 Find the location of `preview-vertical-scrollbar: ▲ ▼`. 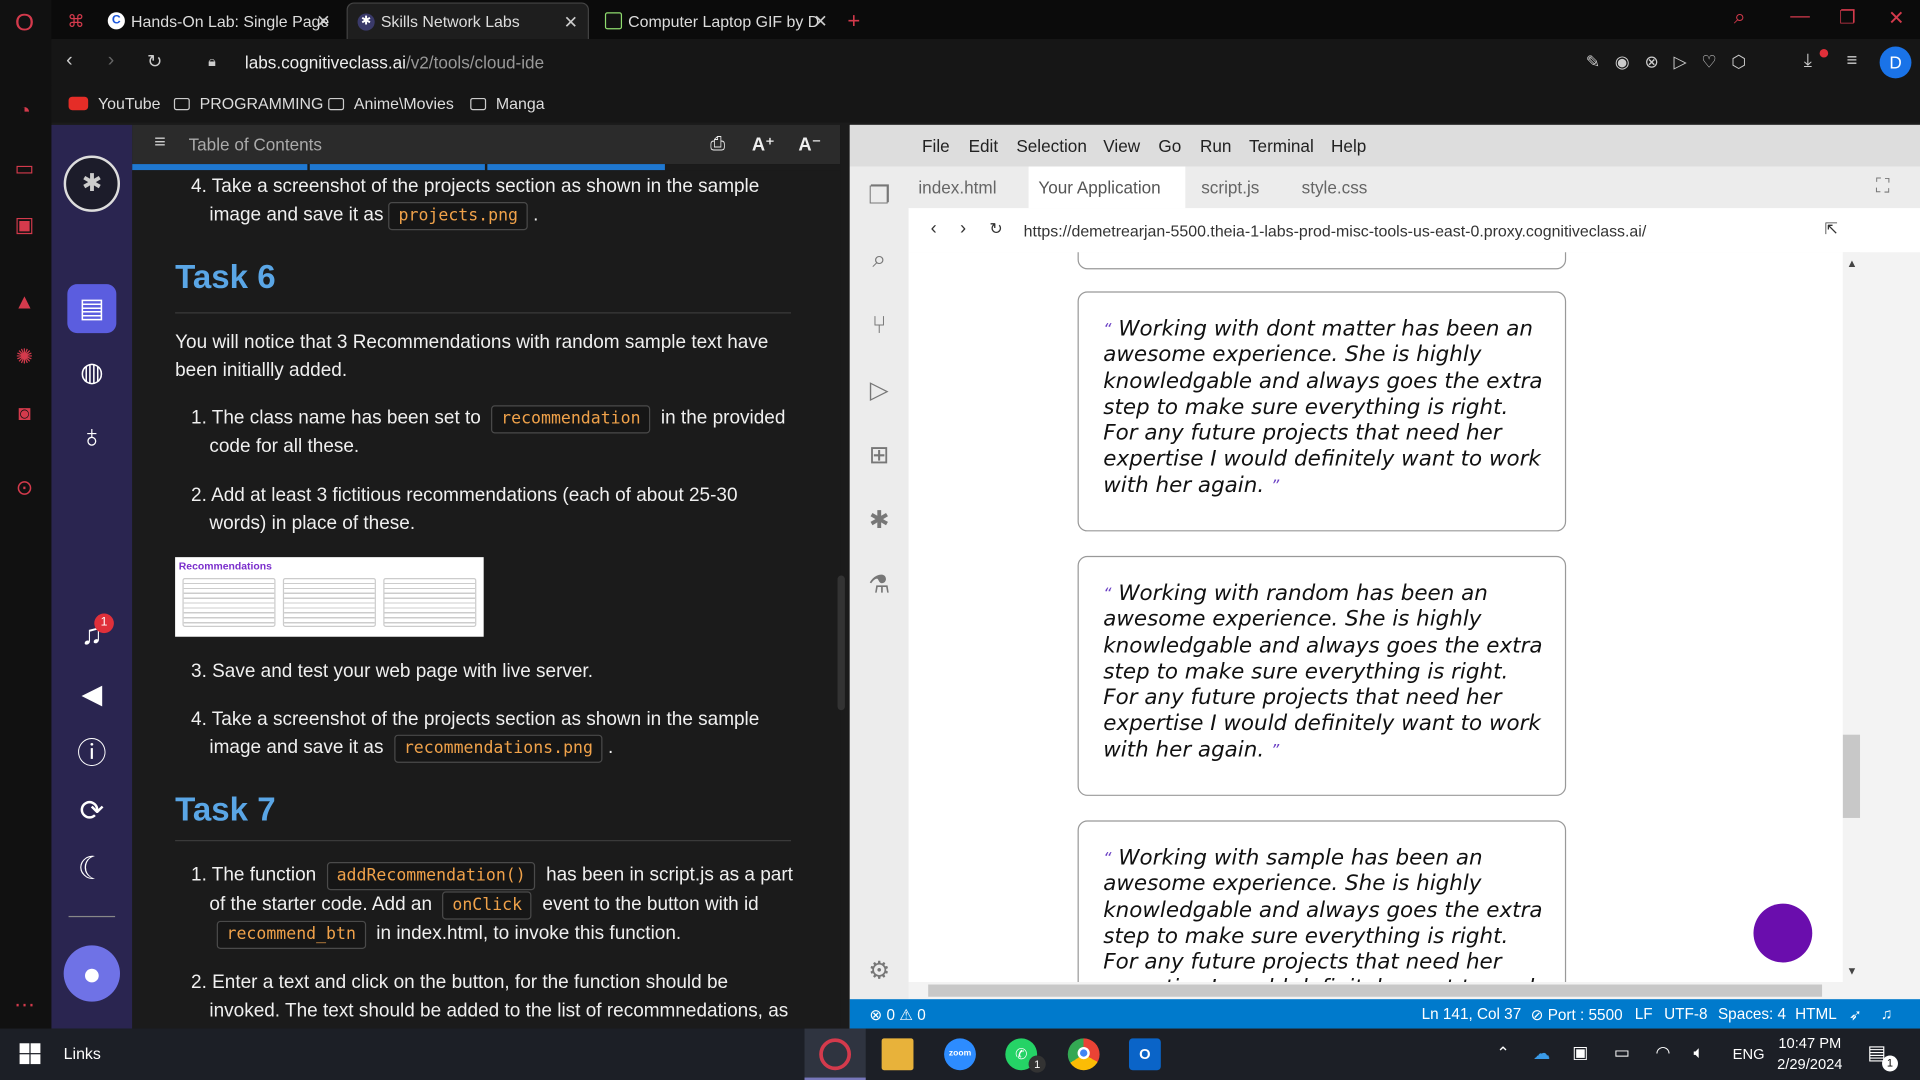

preview-vertical-scrollbar: ▲ ▼ is located at coordinates (1851, 617).